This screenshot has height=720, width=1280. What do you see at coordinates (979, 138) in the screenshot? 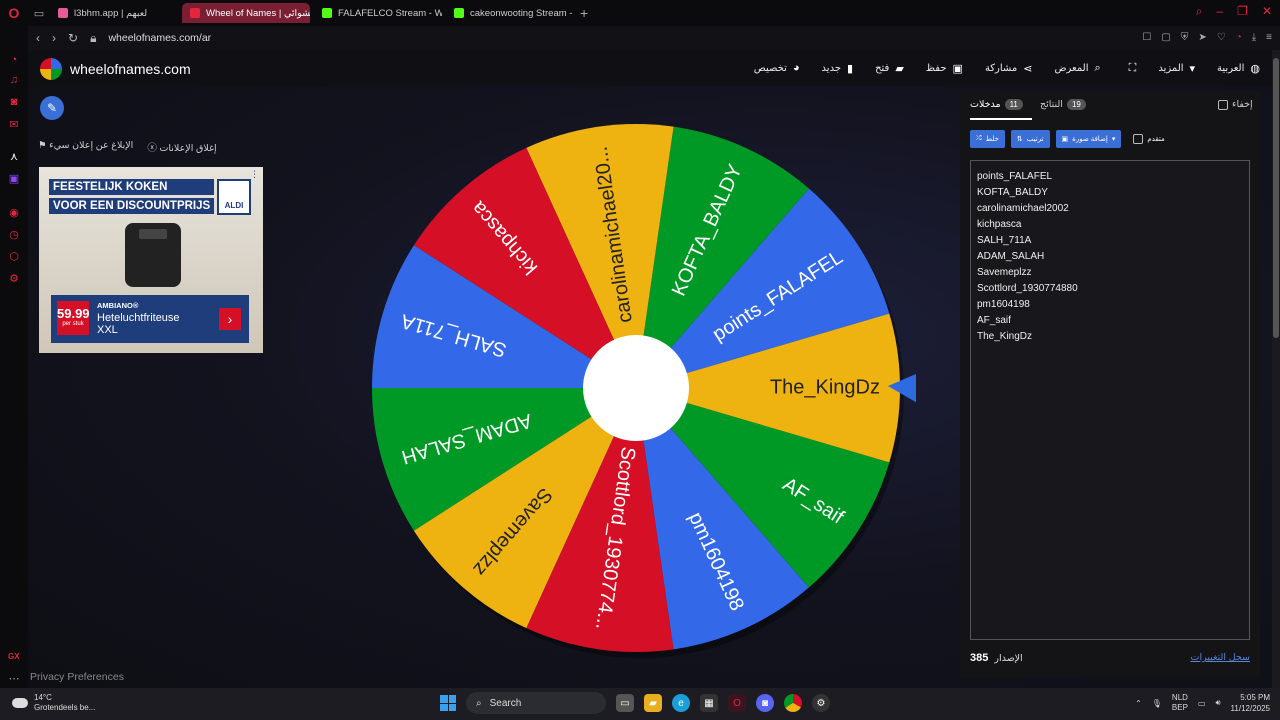
I see `shuffle-icon: ⤮` at bounding box center [979, 138].